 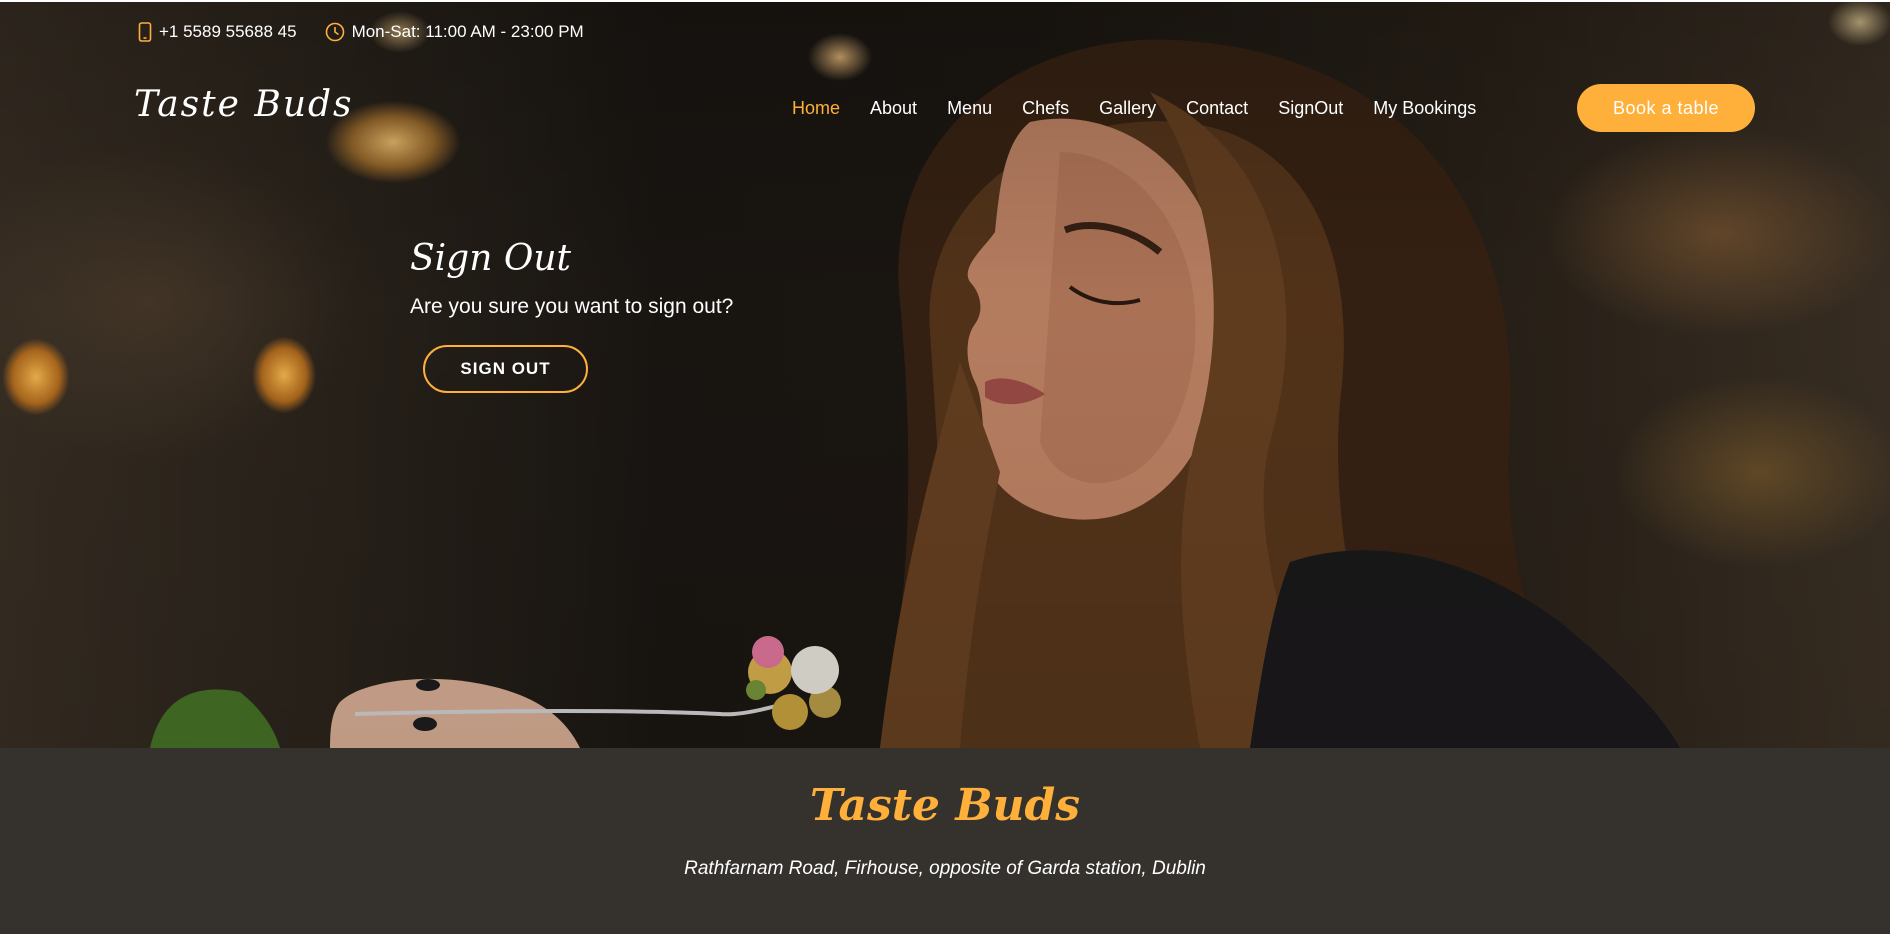 What do you see at coordinates (1045, 108) in the screenshot?
I see `nav-item-chefs: Chefs` at bounding box center [1045, 108].